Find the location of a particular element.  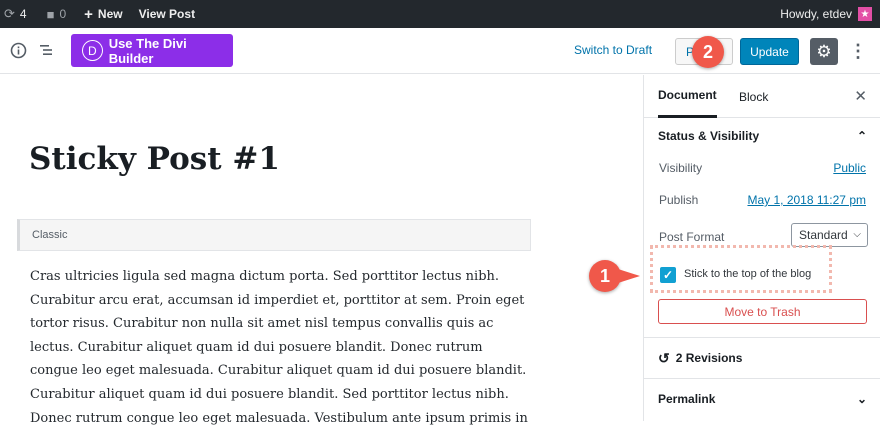

new-label: New is located at coordinates (110, 14).